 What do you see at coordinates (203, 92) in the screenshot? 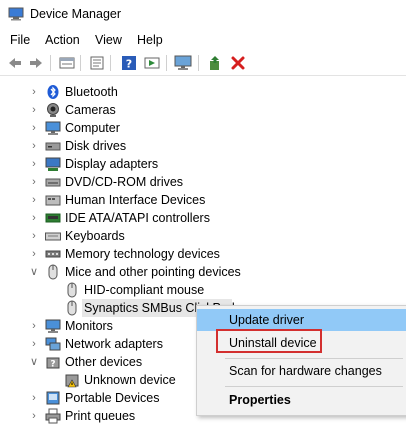
I see `tree-item-bluetooth: › Bluetooth` at bounding box center [203, 92].